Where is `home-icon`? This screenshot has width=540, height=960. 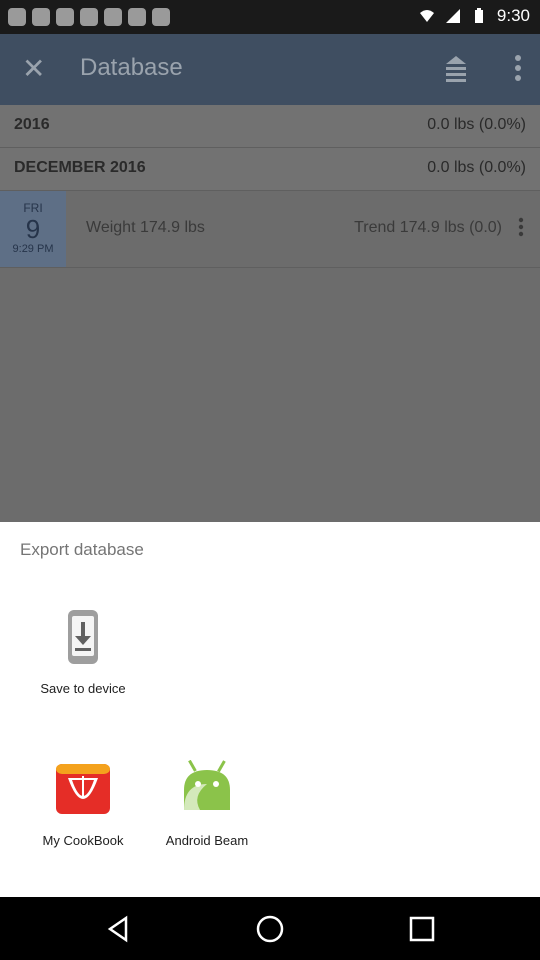
home-icon is located at coordinates (270, 929).